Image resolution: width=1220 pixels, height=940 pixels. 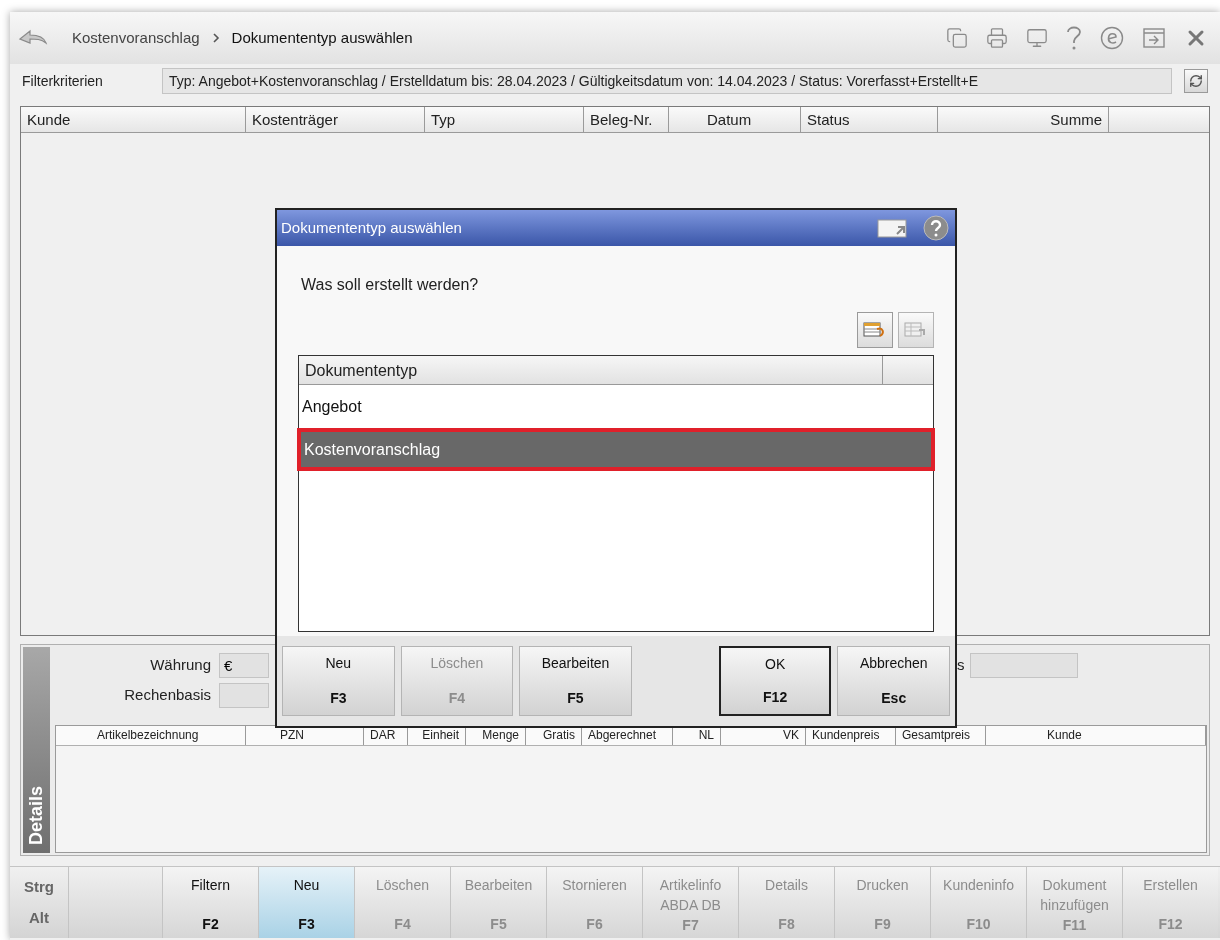 What do you see at coordinates (869, 119) in the screenshot?
I see `column-header: Status` at bounding box center [869, 119].